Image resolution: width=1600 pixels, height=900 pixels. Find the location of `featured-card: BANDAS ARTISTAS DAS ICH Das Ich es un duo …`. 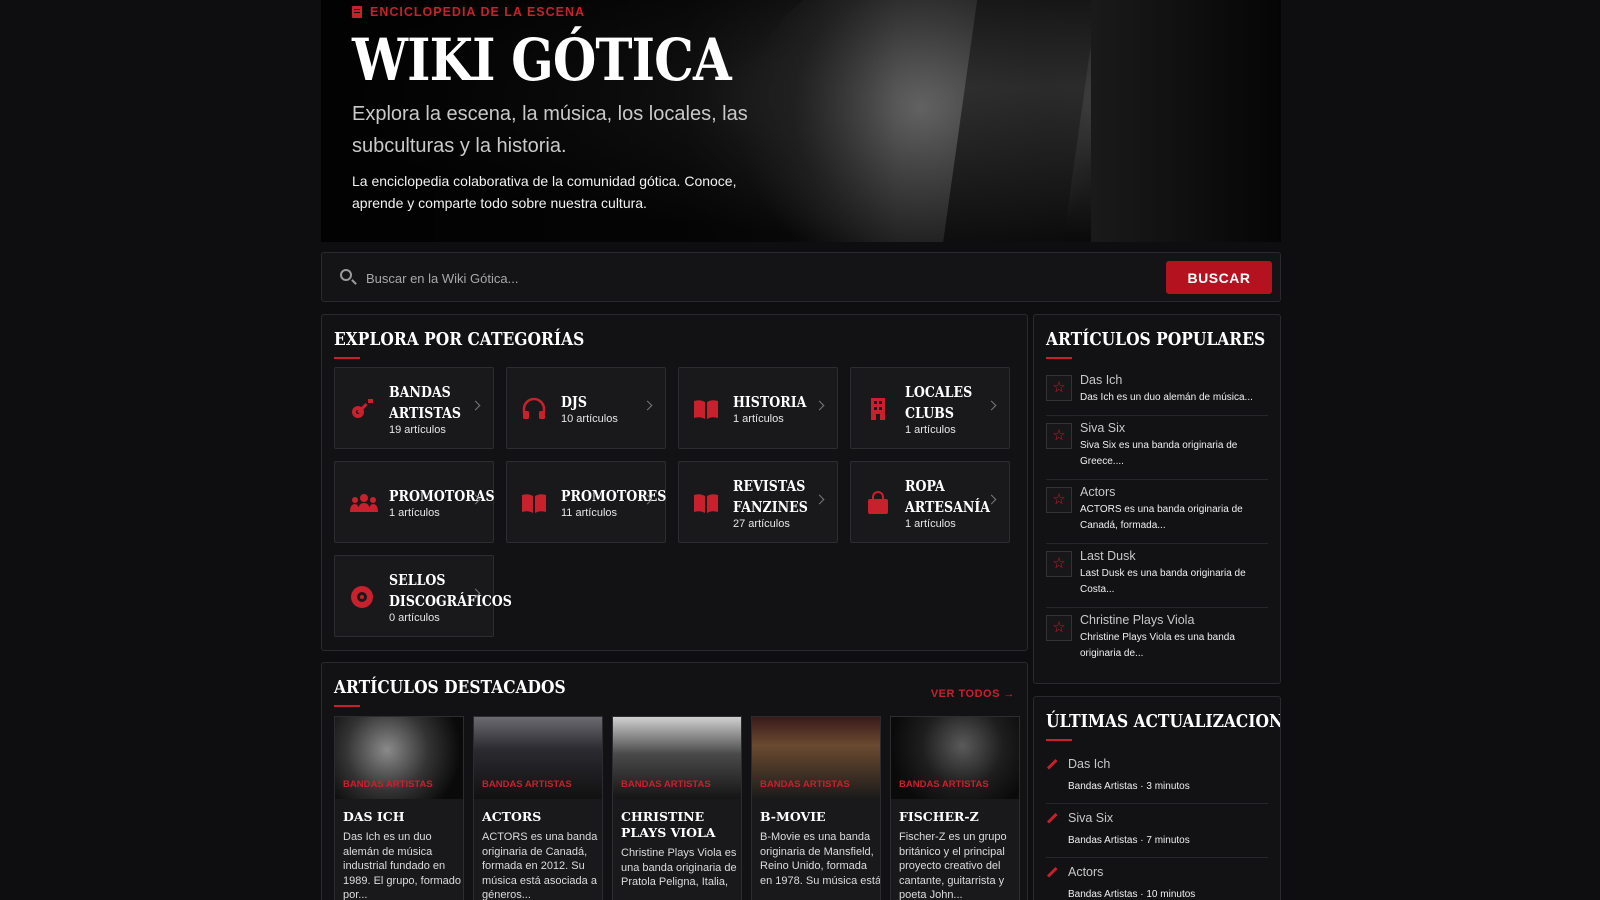

featured-card: BANDAS ARTISTAS DAS ICH Das Ich es un duo … is located at coordinates (399, 808).